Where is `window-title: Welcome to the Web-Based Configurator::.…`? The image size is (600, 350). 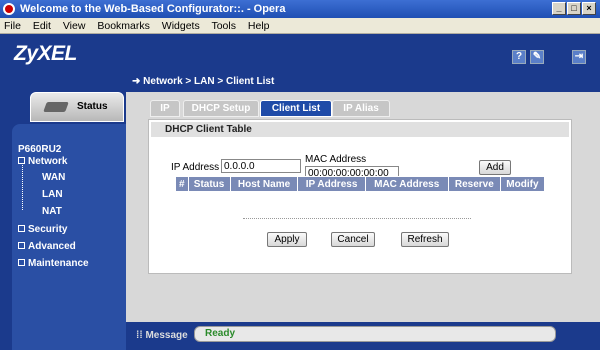
window-title: Welcome to the Web-Based Configurator::.… is located at coordinates (153, 9).